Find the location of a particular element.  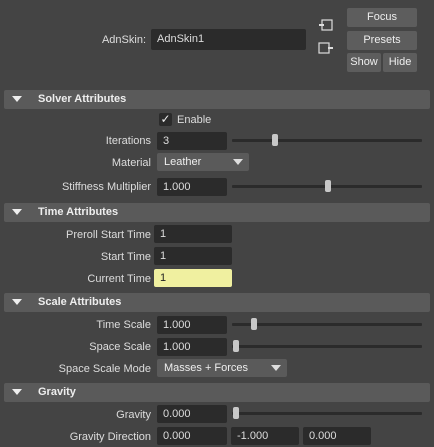

space-scale-slider-track is located at coordinates (327, 346).